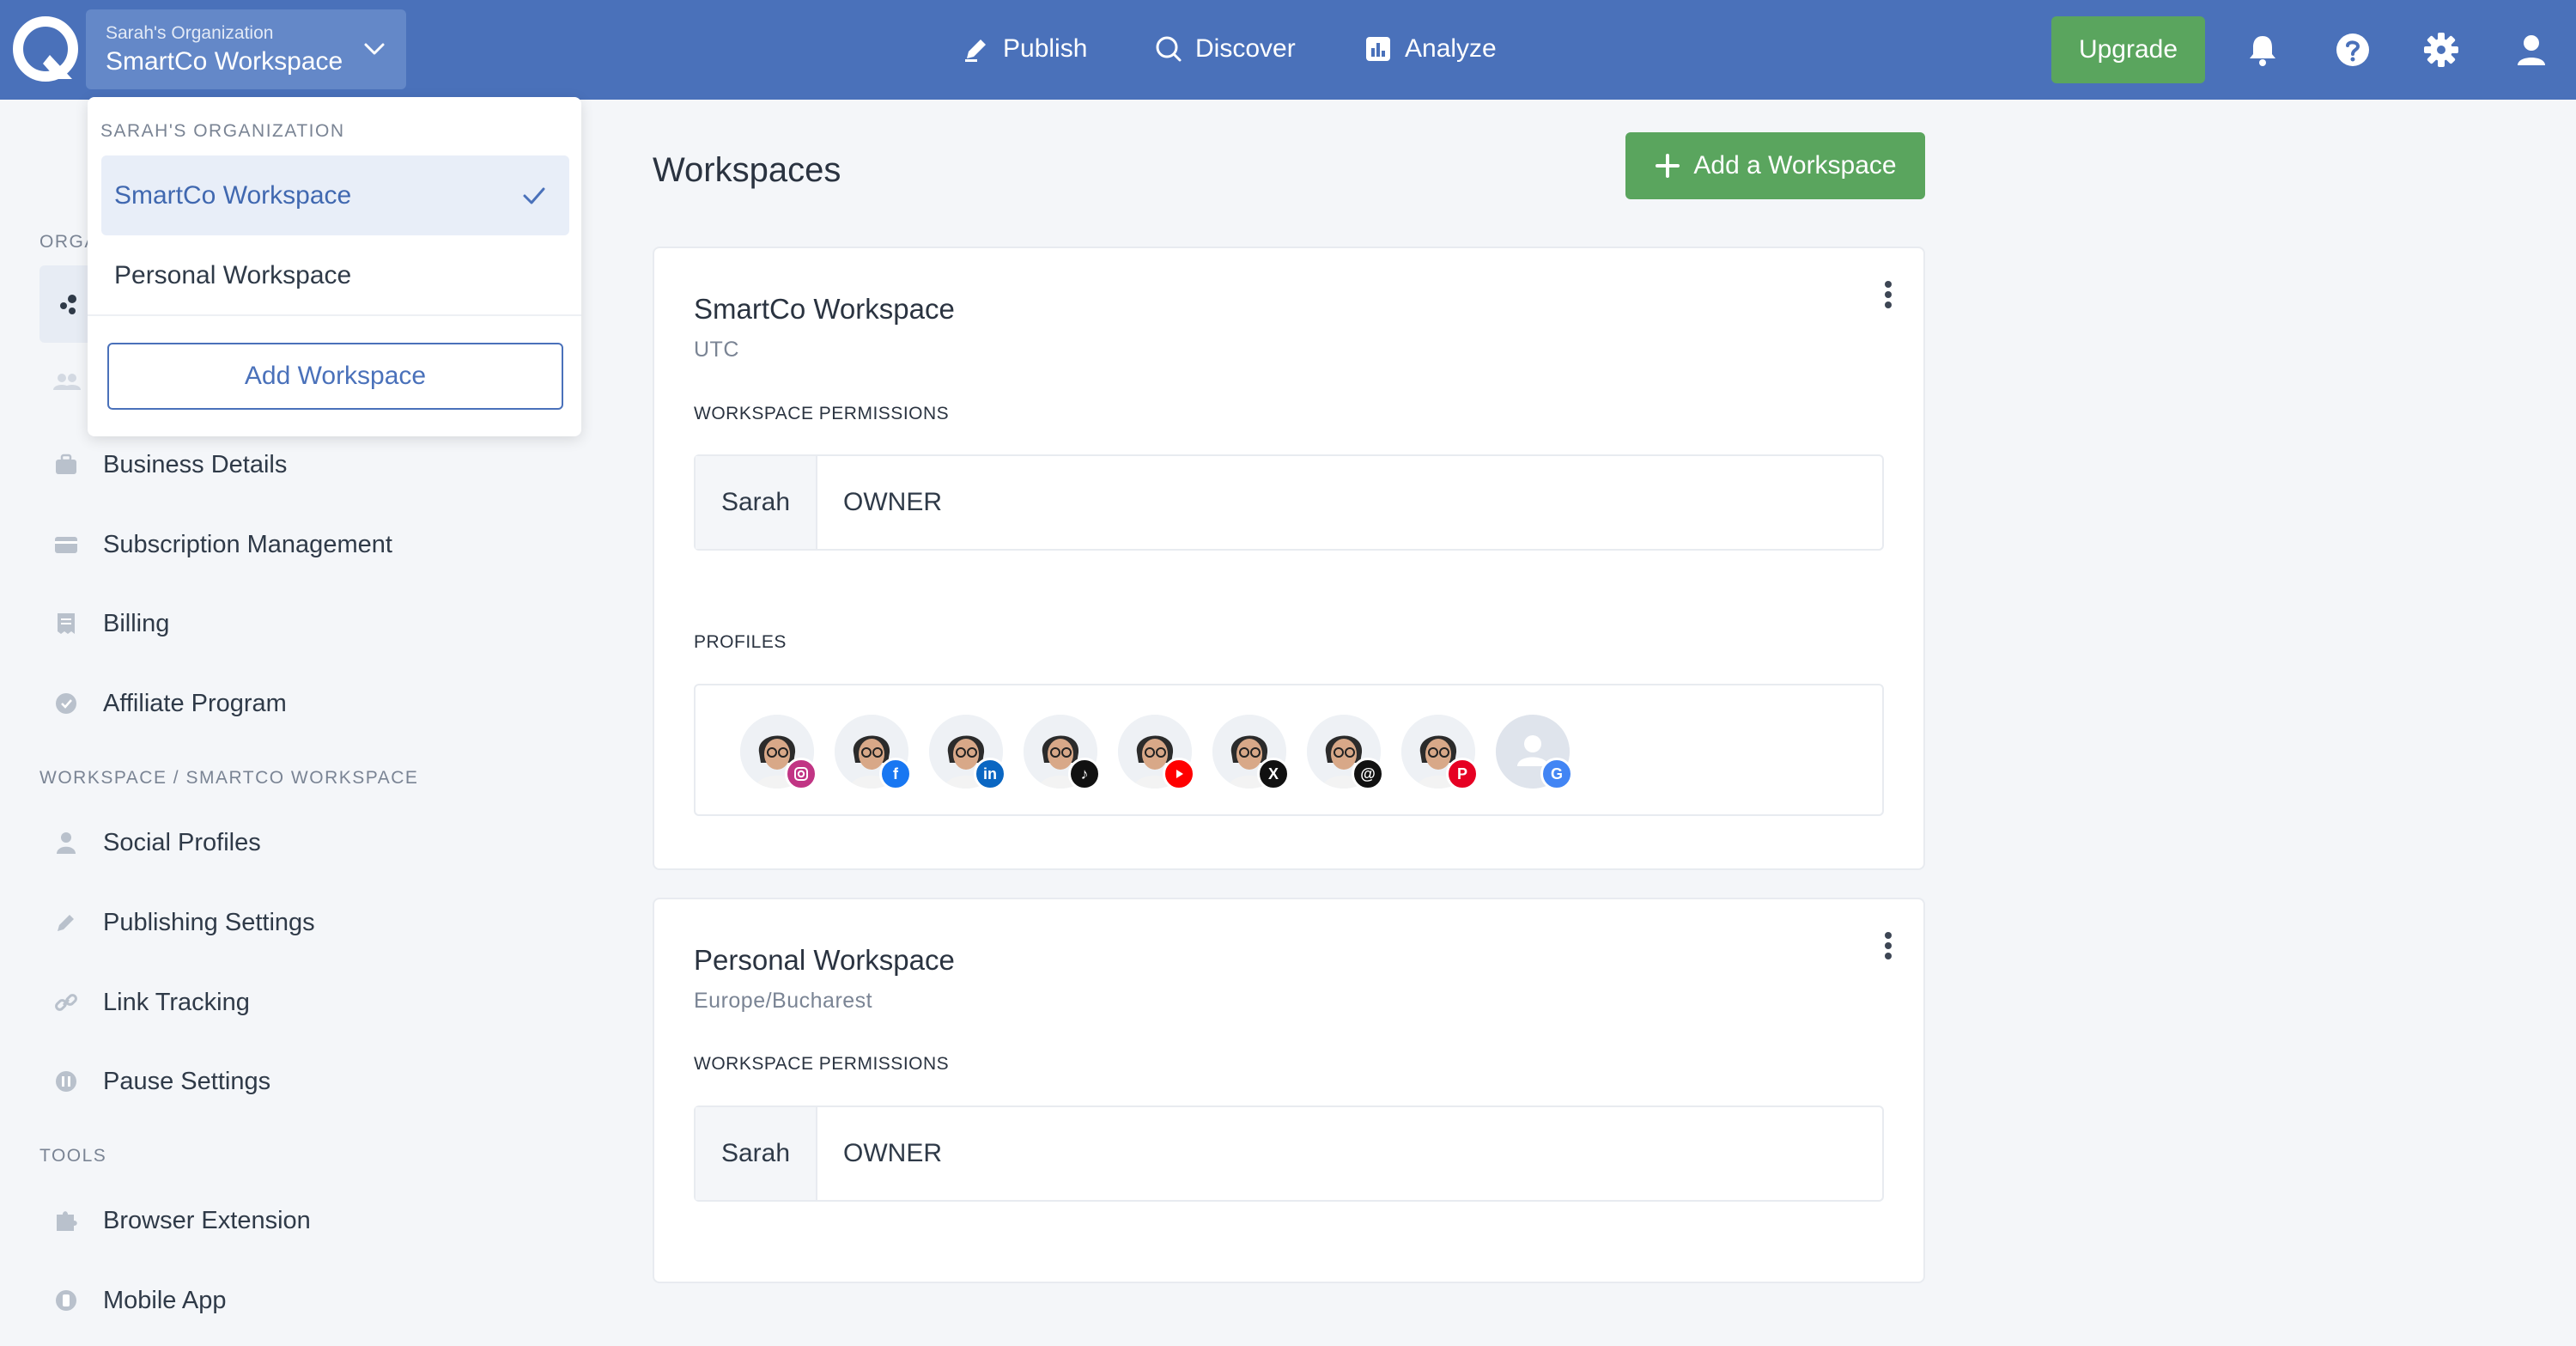 The height and width of the screenshot is (1346, 2576). What do you see at coordinates (66, 1301) in the screenshot?
I see `phone-icon` at bounding box center [66, 1301].